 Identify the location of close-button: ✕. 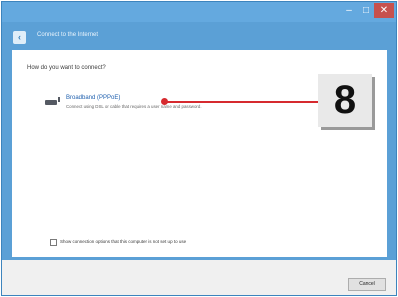
(384, 10).